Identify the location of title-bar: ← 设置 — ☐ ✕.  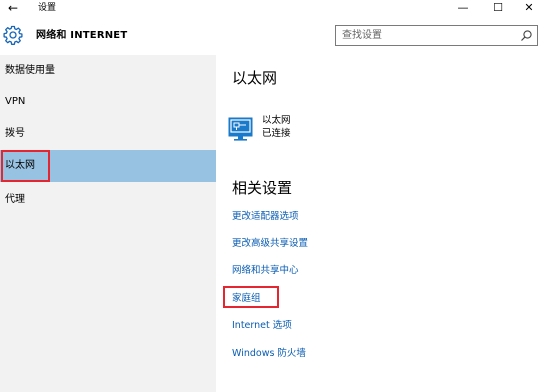
(272, 8).